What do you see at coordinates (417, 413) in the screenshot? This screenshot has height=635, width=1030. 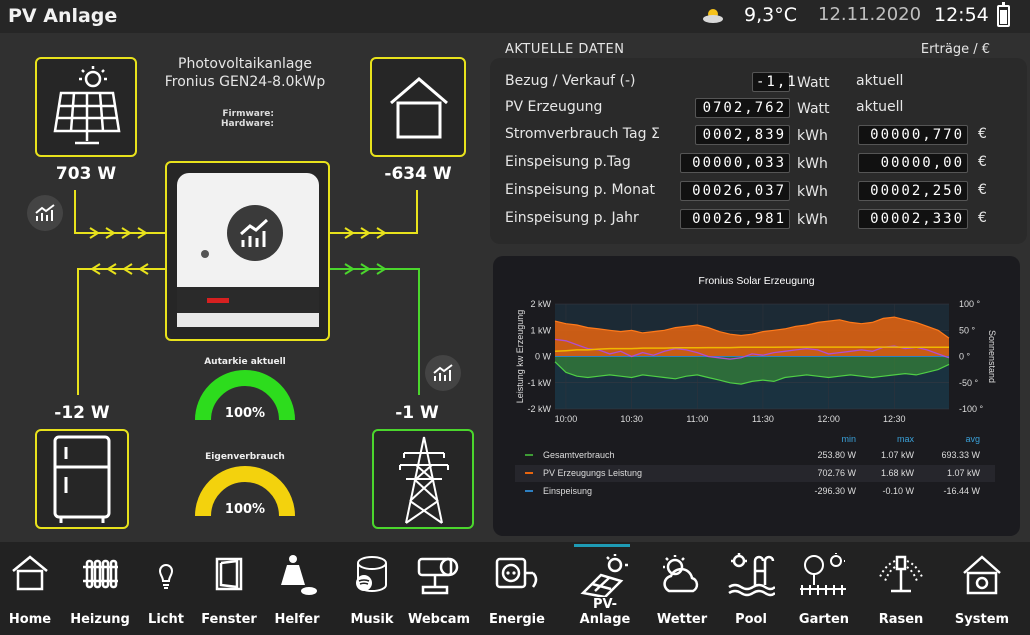 I see `grid-power-value: -1 W` at bounding box center [417, 413].